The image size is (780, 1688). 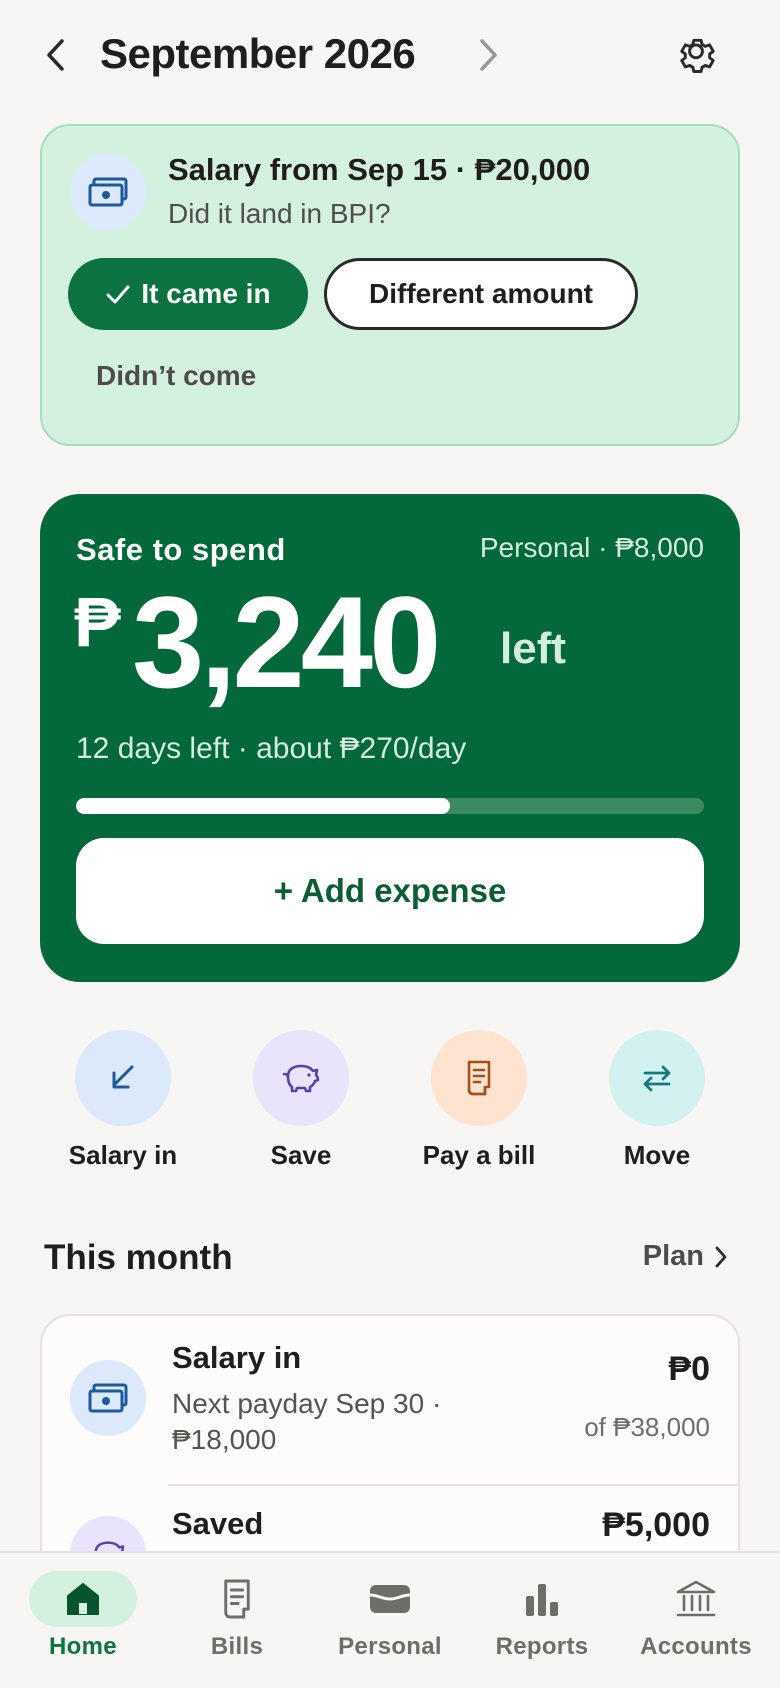 What do you see at coordinates (271, 748) in the screenshot?
I see `days-left-info: 12 days left · about ₱270/day` at bounding box center [271, 748].